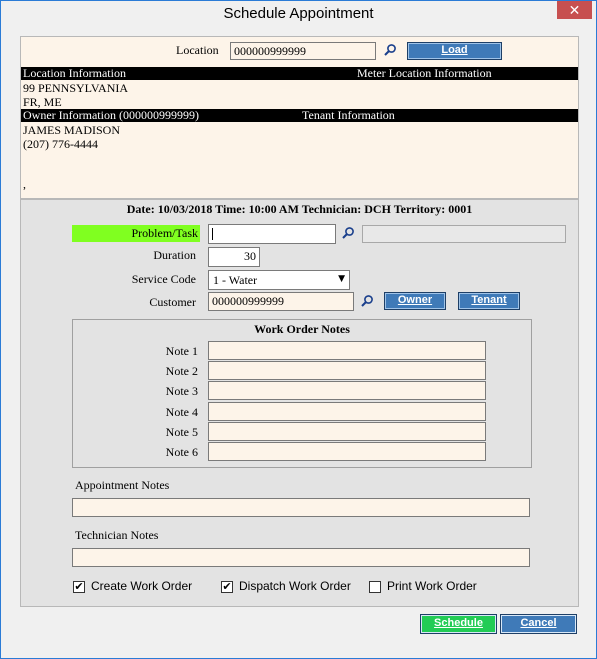 The height and width of the screenshot is (659, 597). What do you see at coordinates (181, 351) in the screenshot?
I see `note-1-label: Note 1` at bounding box center [181, 351].